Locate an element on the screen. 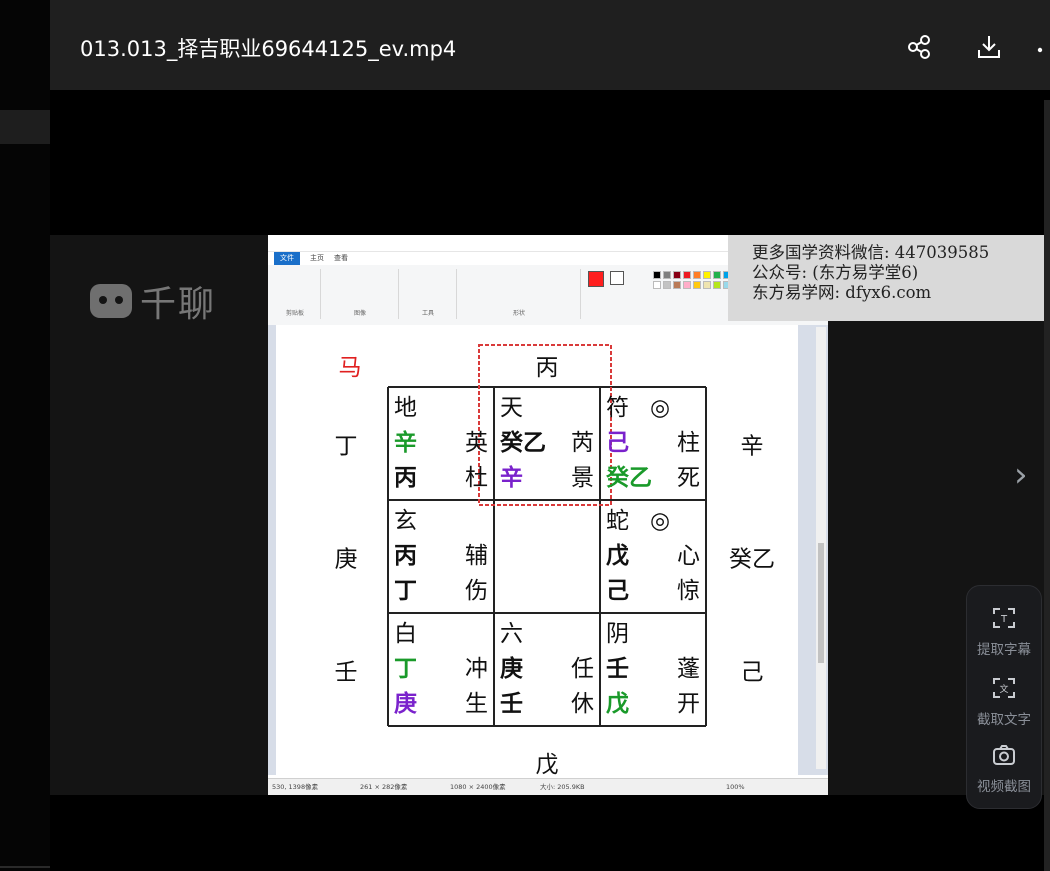 This screenshot has height=871, width=1050. title-bar: 013.013_择吉职业69644125_ev.mp4 is located at coordinates (550, 45).